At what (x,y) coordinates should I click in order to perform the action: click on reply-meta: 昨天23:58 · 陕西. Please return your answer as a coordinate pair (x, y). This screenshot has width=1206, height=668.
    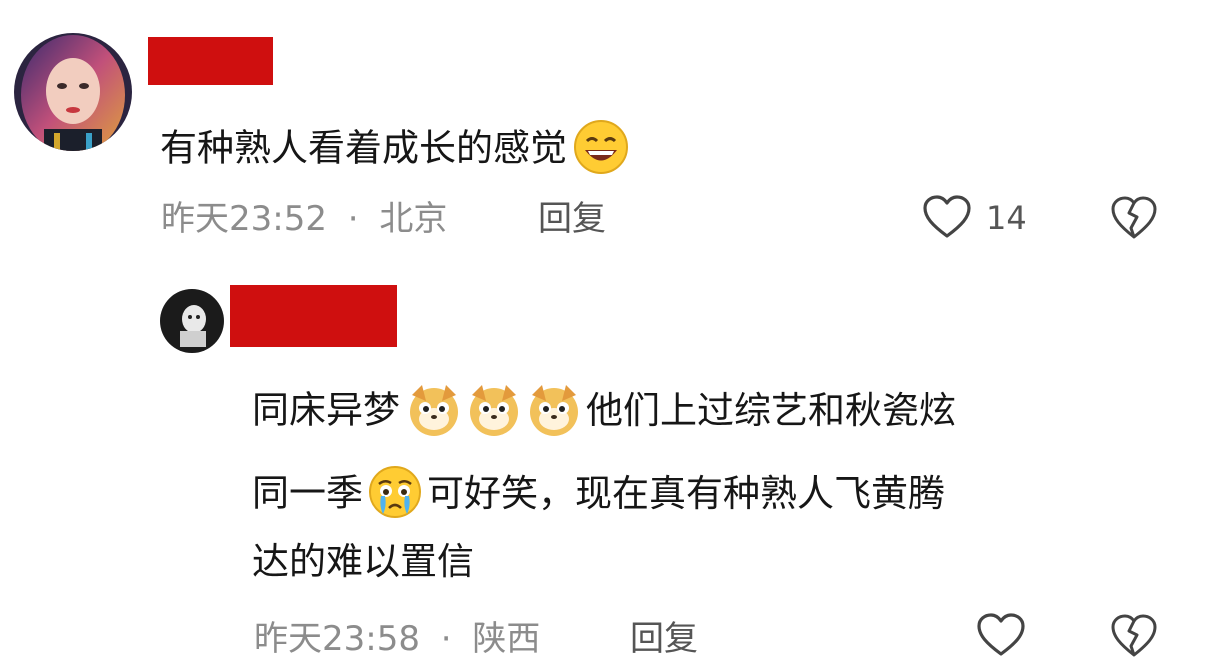
    Looking at the image, I should click on (397, 639).